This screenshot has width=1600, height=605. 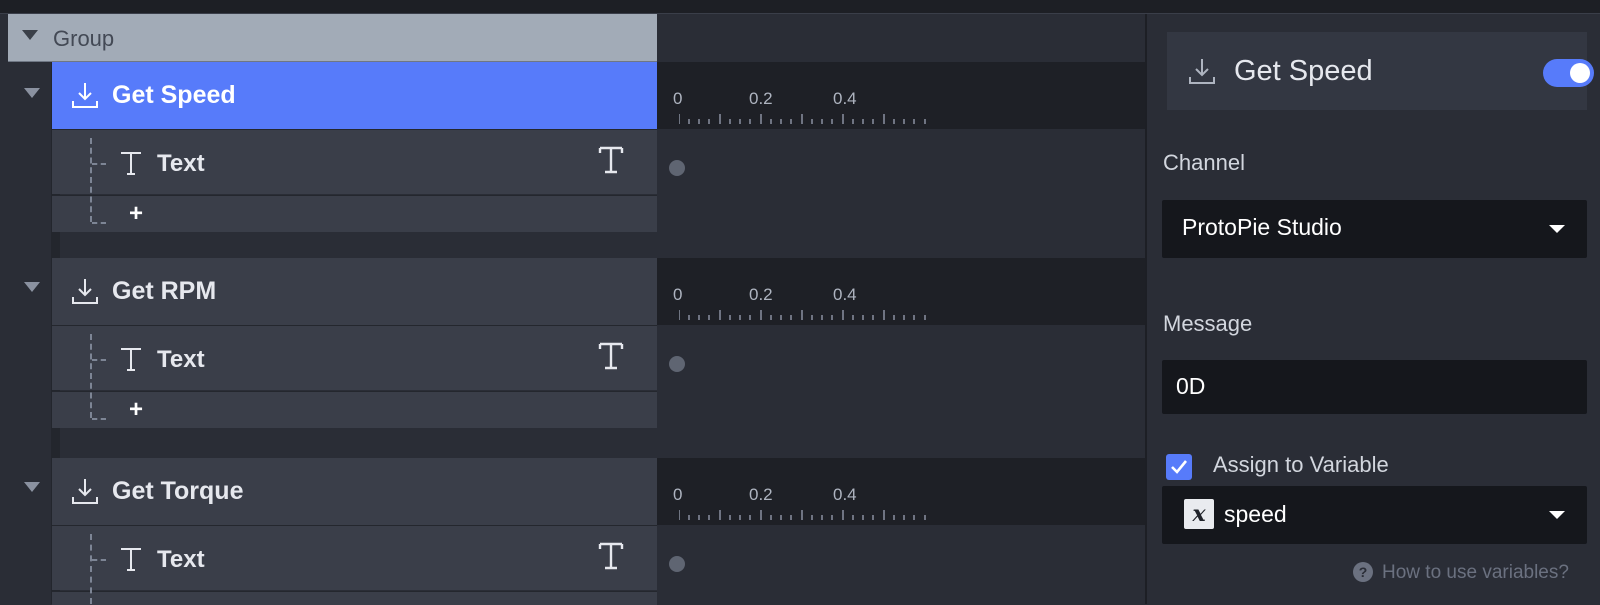 I want to click on message-input: 0D, so click(x=1374, y=387).